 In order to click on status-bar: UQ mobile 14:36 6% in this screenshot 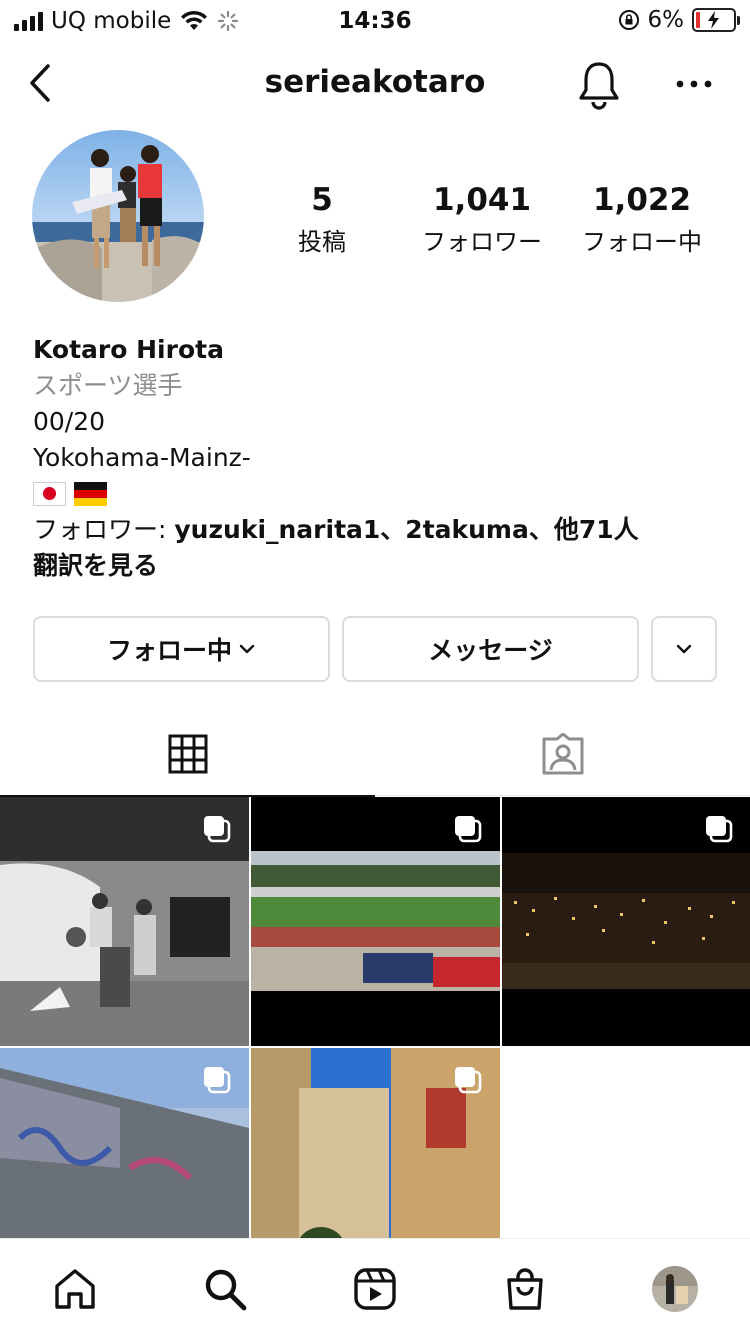, I will do `click(375, 21)`.